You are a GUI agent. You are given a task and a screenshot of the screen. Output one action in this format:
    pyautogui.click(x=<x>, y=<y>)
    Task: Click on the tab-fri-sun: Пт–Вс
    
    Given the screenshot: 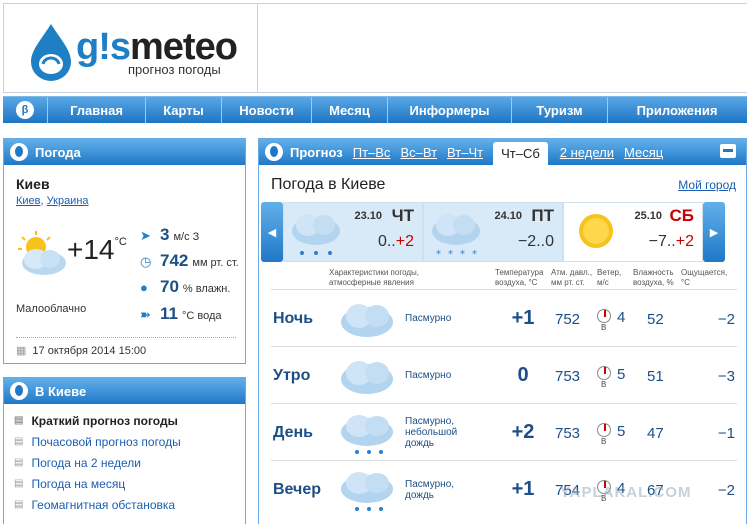 What is the action you would take?
    pyautogui.click(x=372, y=152)
    